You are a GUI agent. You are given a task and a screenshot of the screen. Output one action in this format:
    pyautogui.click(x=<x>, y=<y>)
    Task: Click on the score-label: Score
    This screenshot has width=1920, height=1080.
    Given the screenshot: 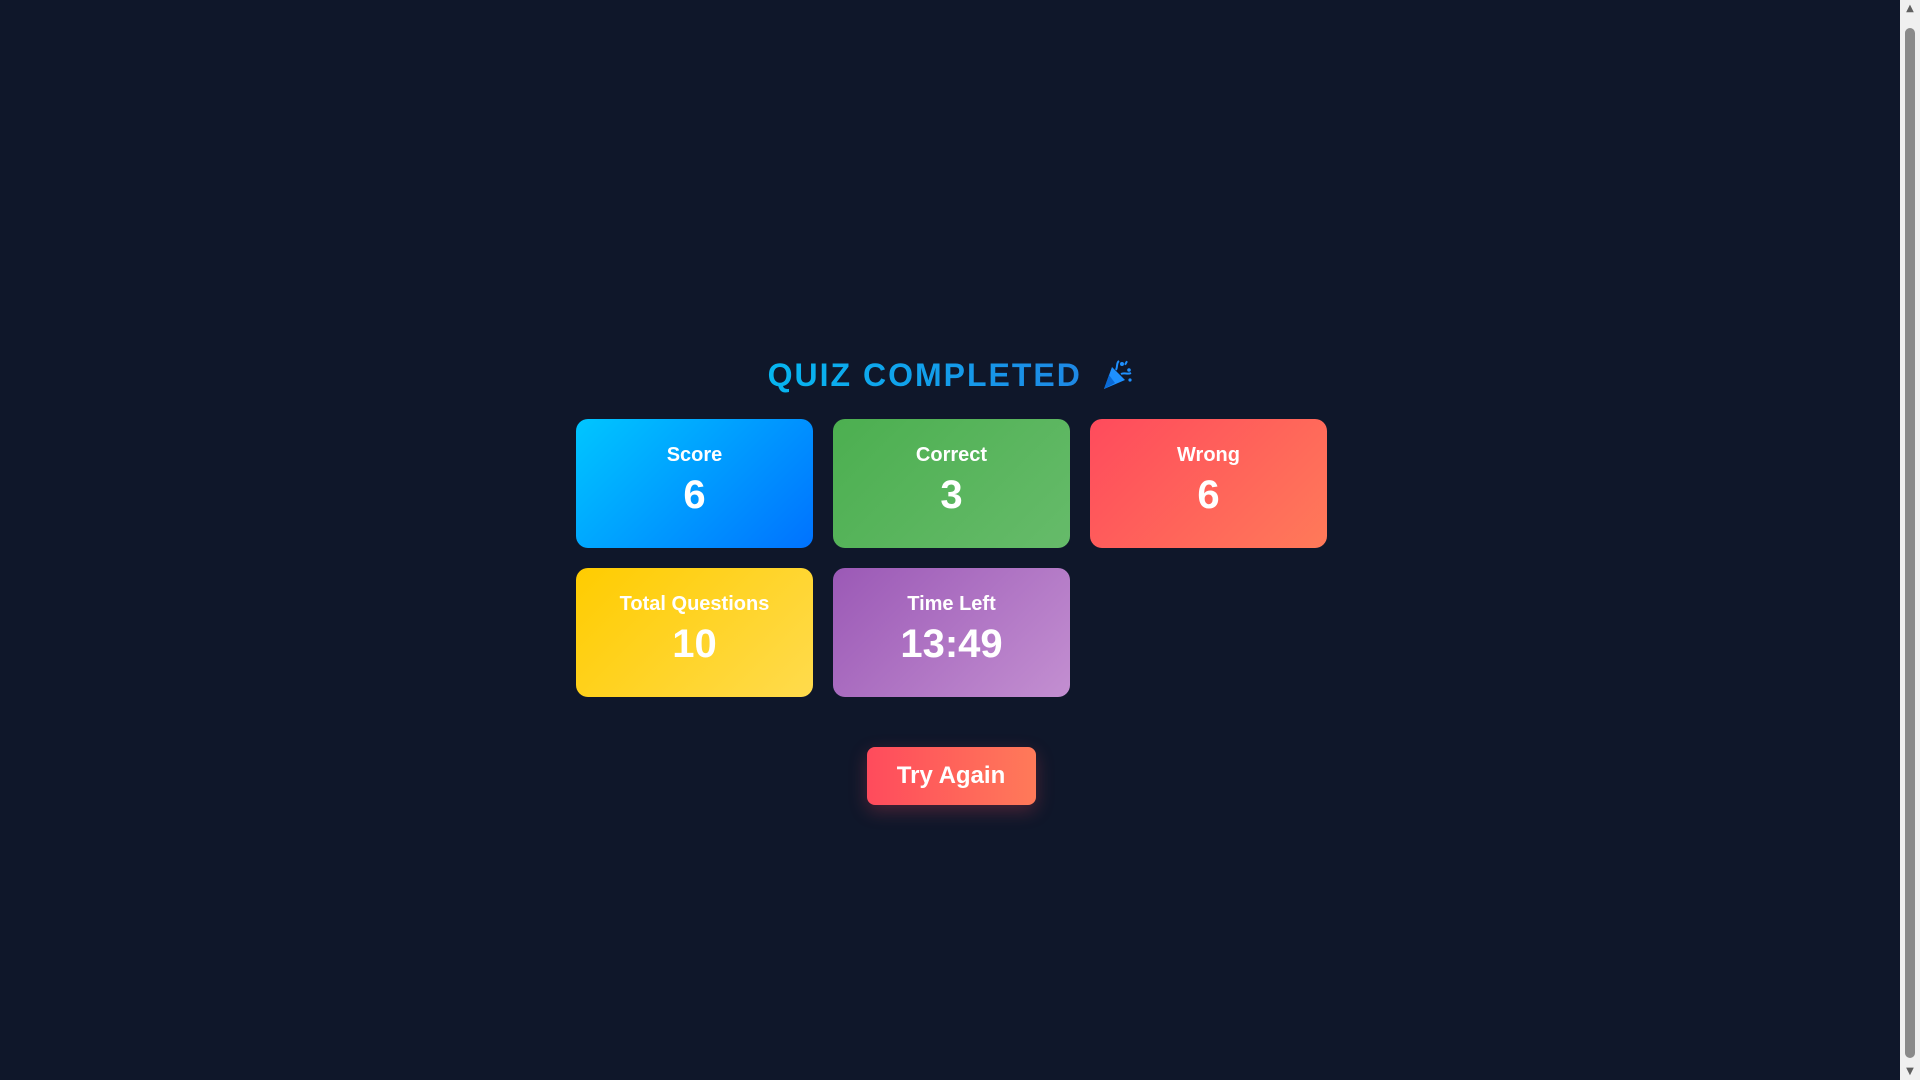 What is the action you would take?
    pyautogui.click(x=694, y=455)
    